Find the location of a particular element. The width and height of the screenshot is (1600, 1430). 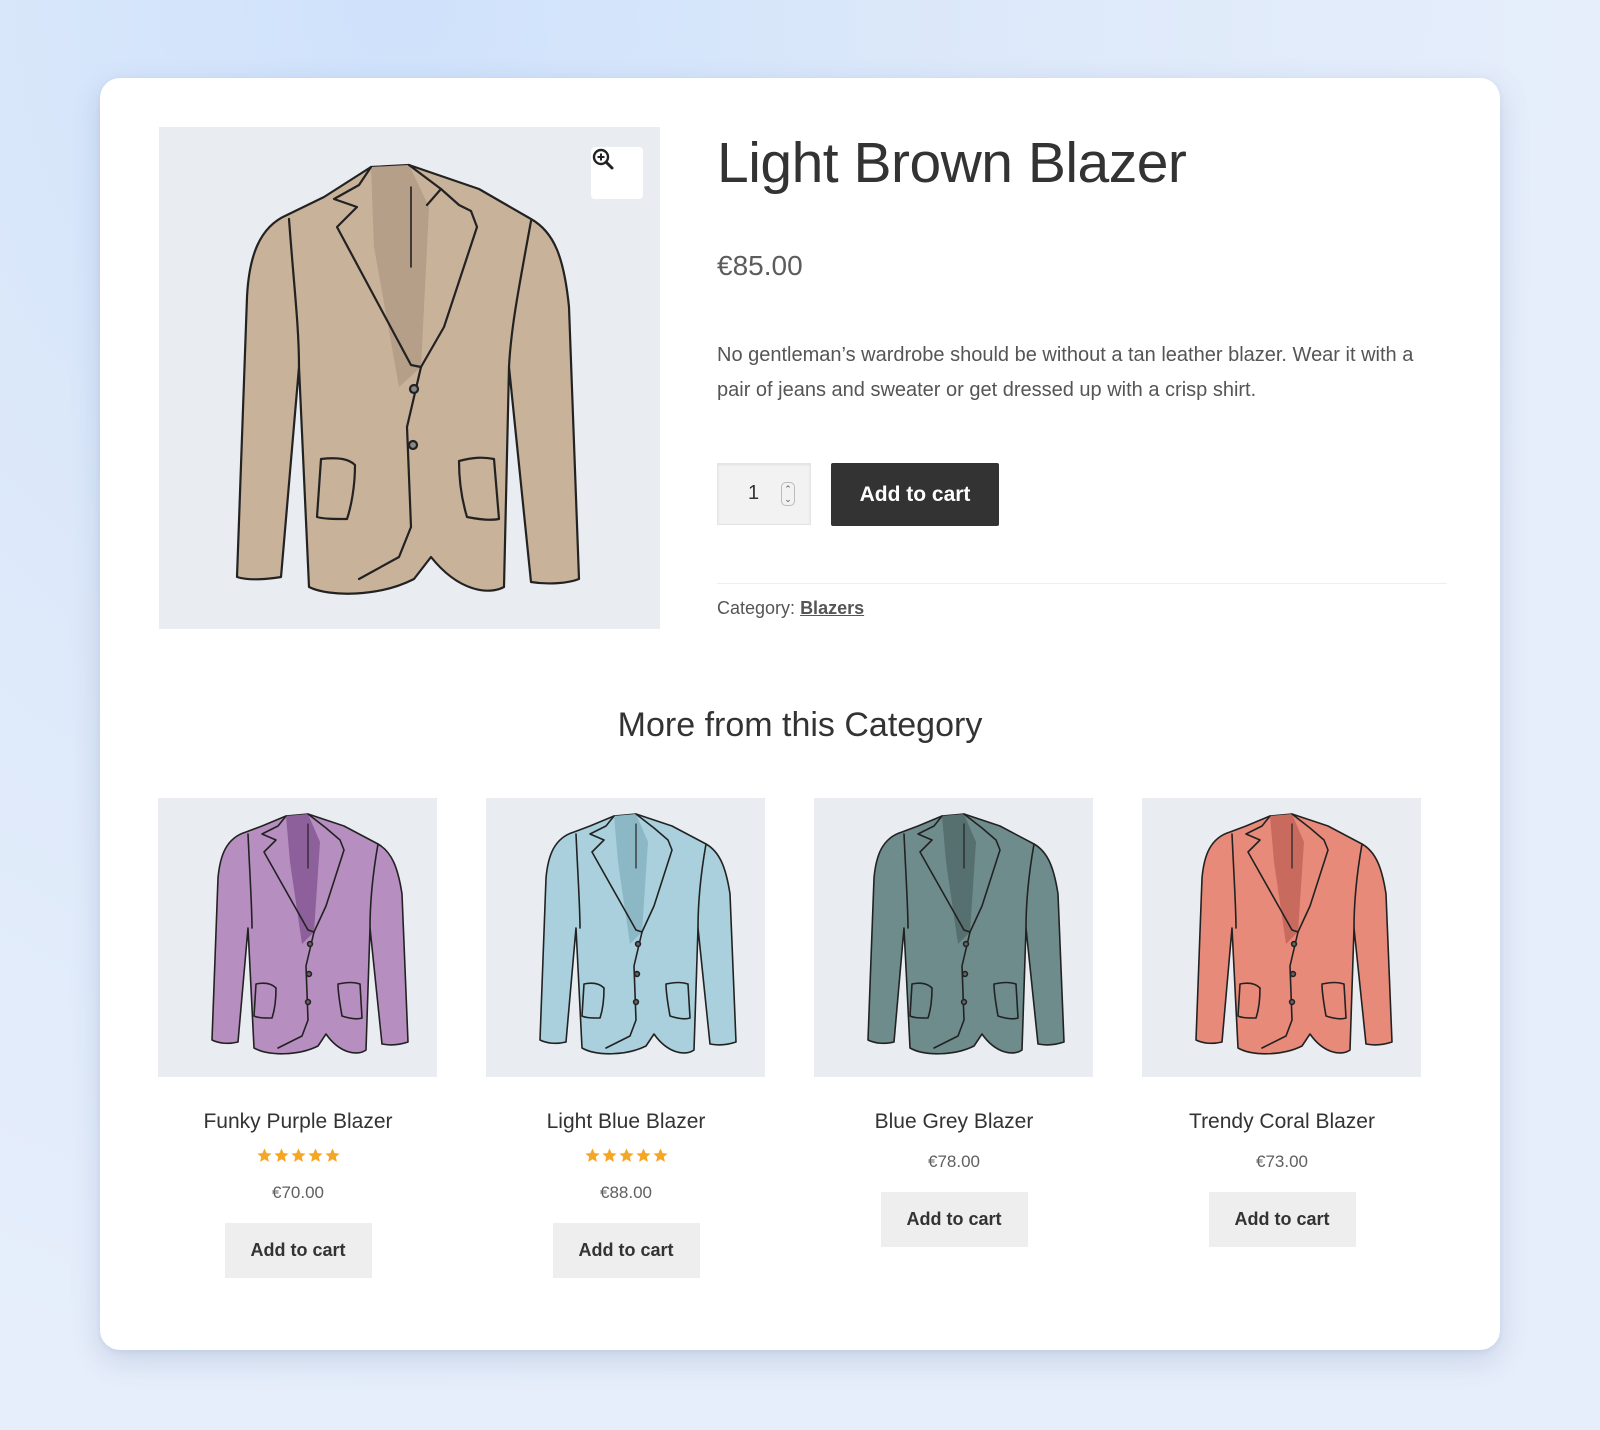

quantity-spin-icon: ⌃ ⌄ is located at coordinates (788, 494).